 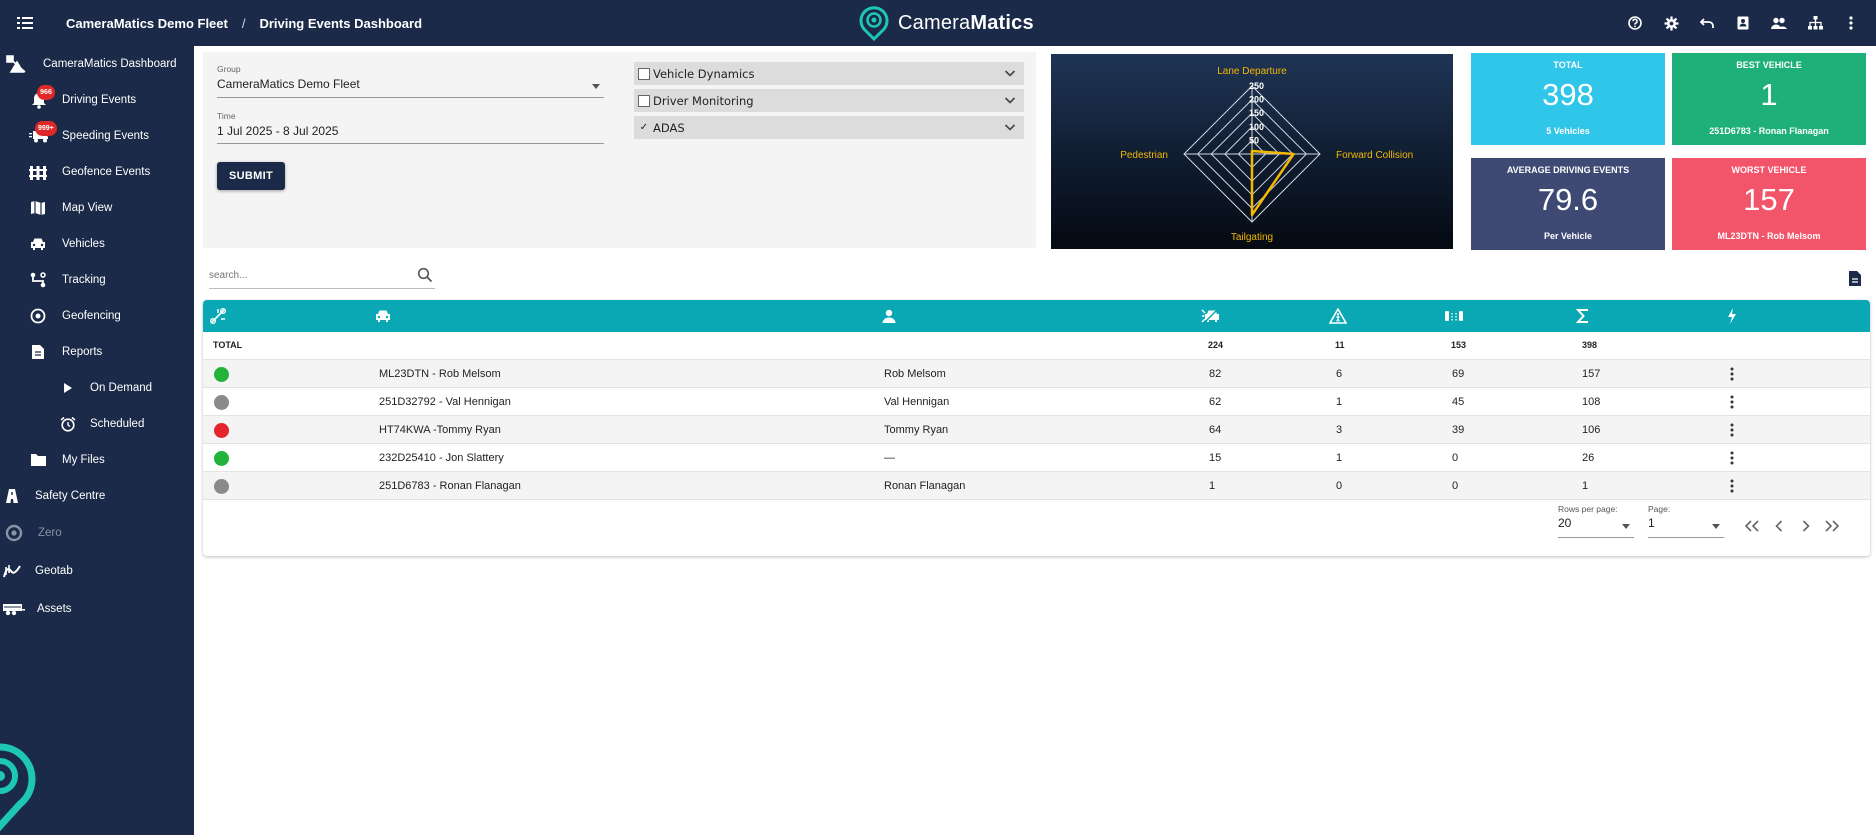 I want to click on export-file-icon, so click(x=1855, y=278).